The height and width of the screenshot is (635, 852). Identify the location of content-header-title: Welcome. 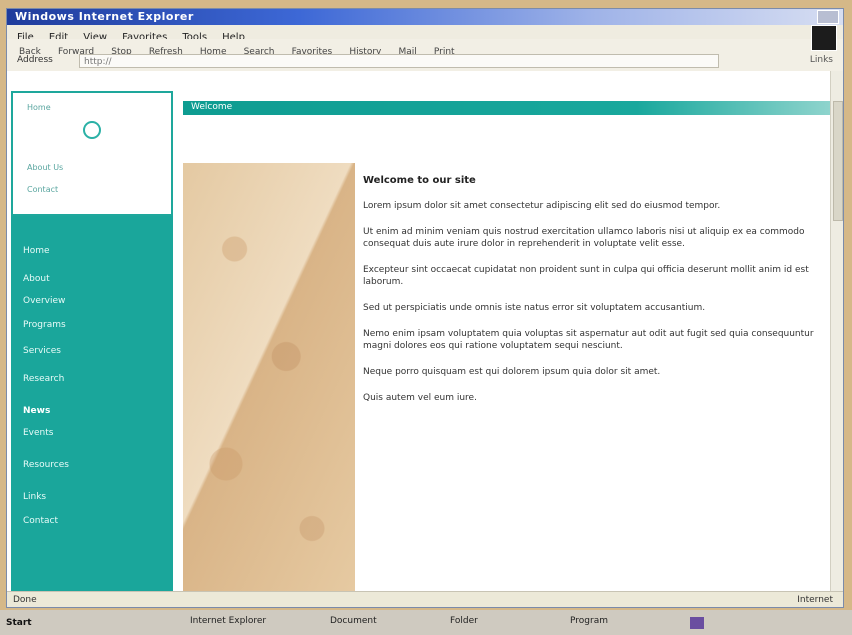
(212, 107).